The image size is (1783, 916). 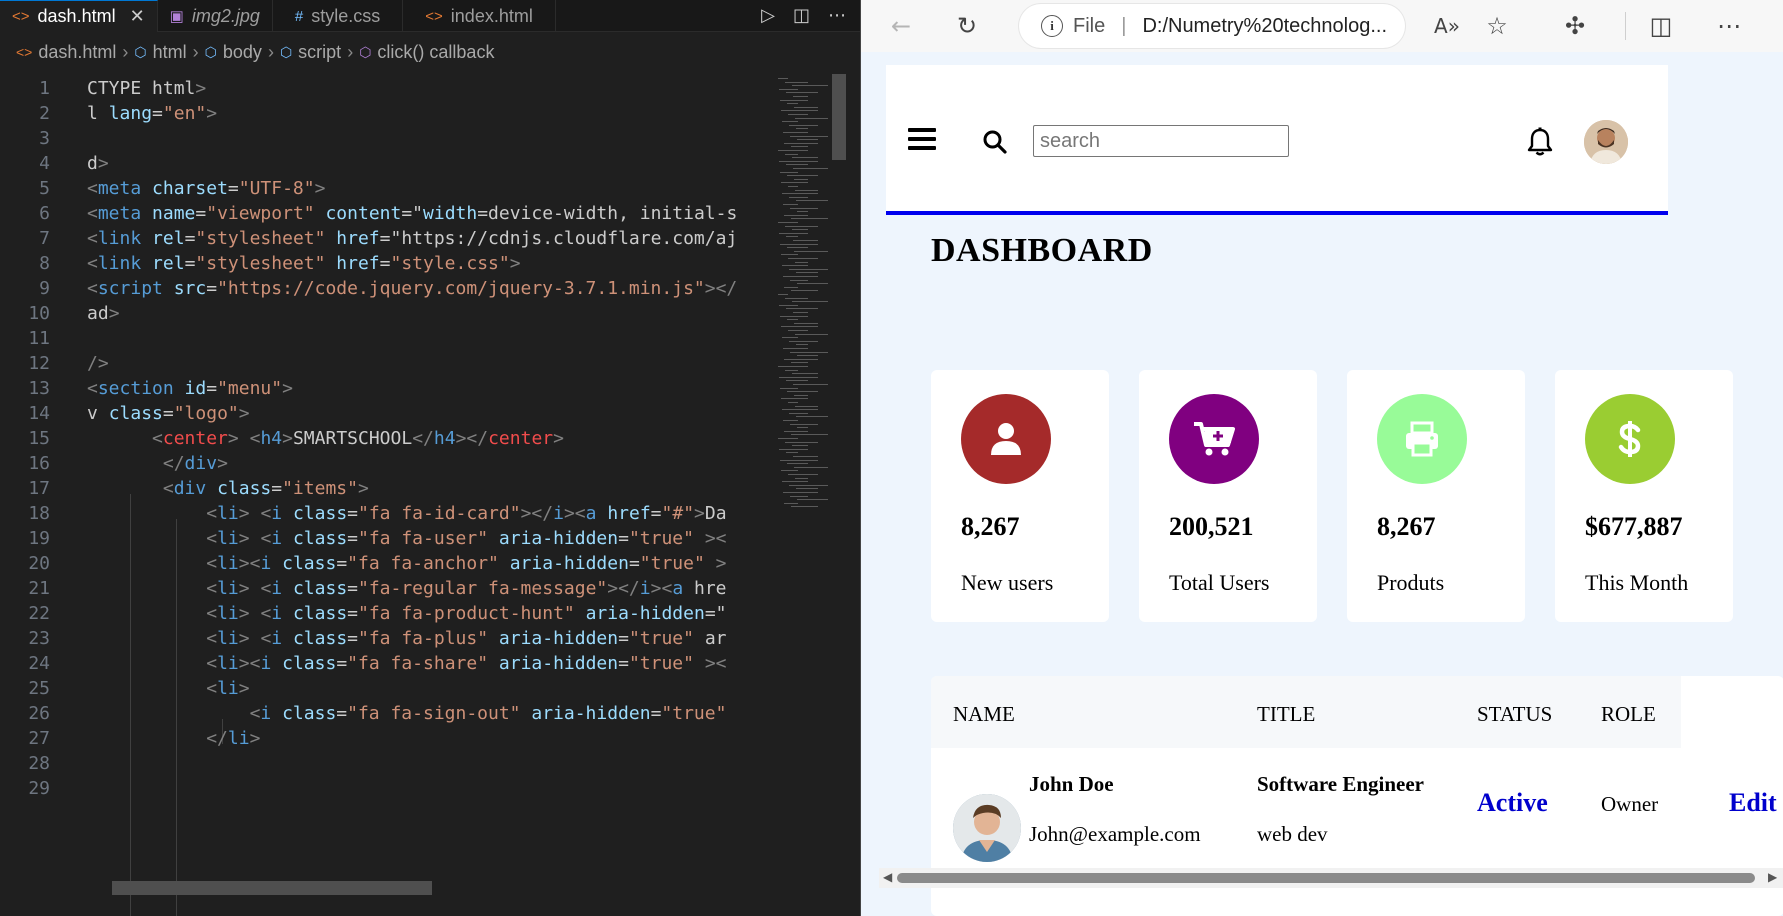 I want to click on code-line: 17 <div class="items">, so click(x=385, y=488).